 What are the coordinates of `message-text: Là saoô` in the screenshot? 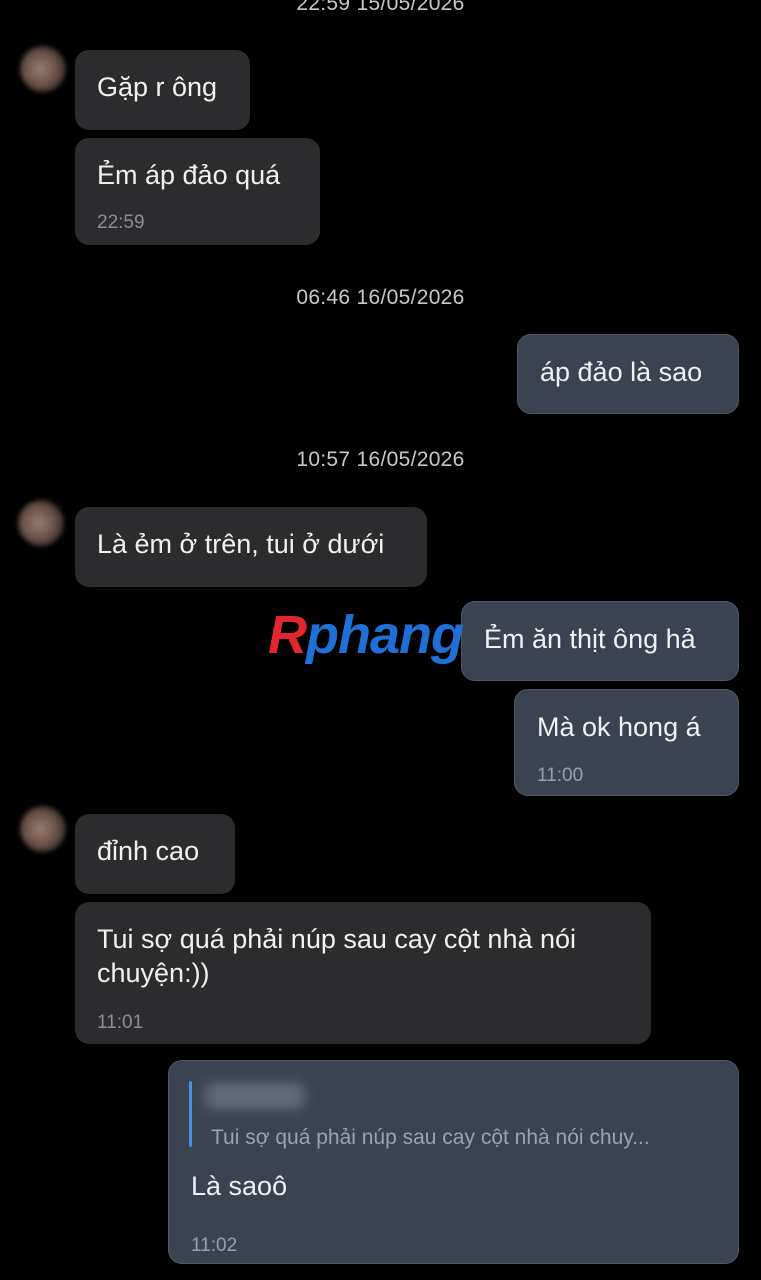 It's located at (239, 1186).